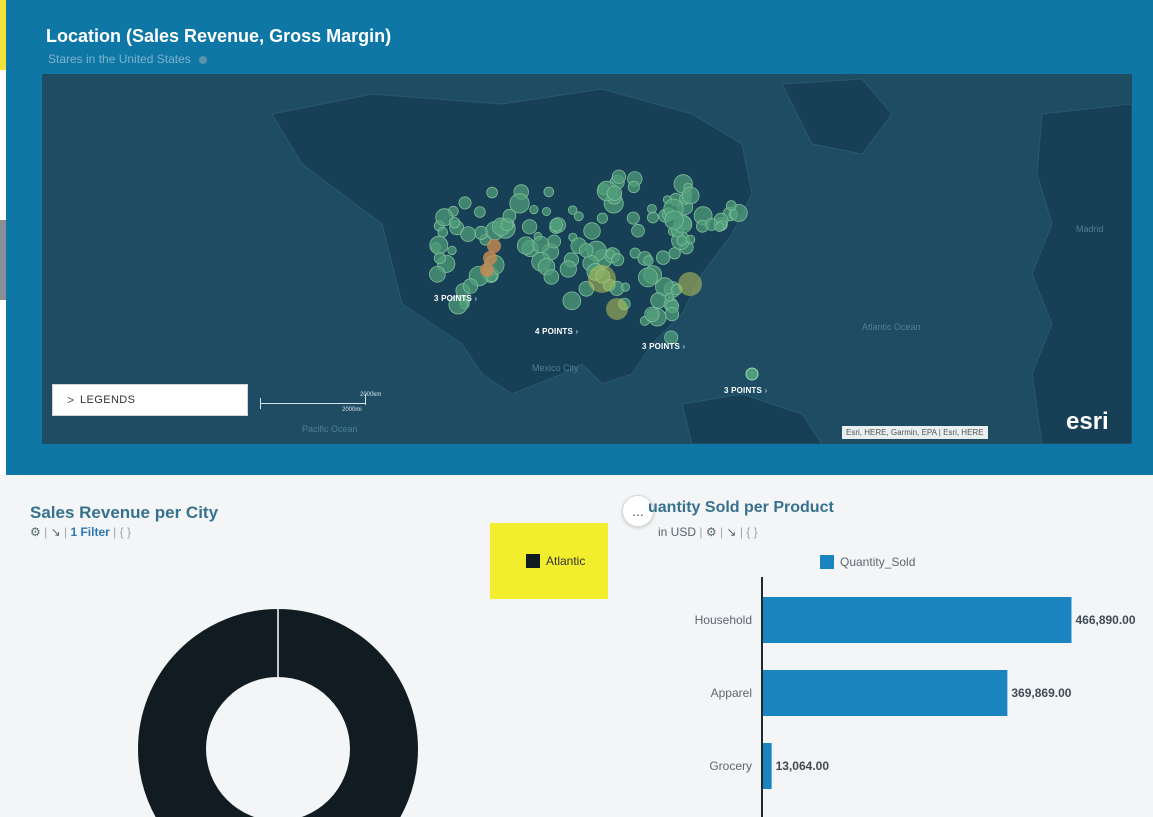 The height and width of the screenshot is (817, 1153). Describe the element at coordinates (741, 507) in the screenshot. I see `bar-chart-title: uantity Sold per Product` at that location.